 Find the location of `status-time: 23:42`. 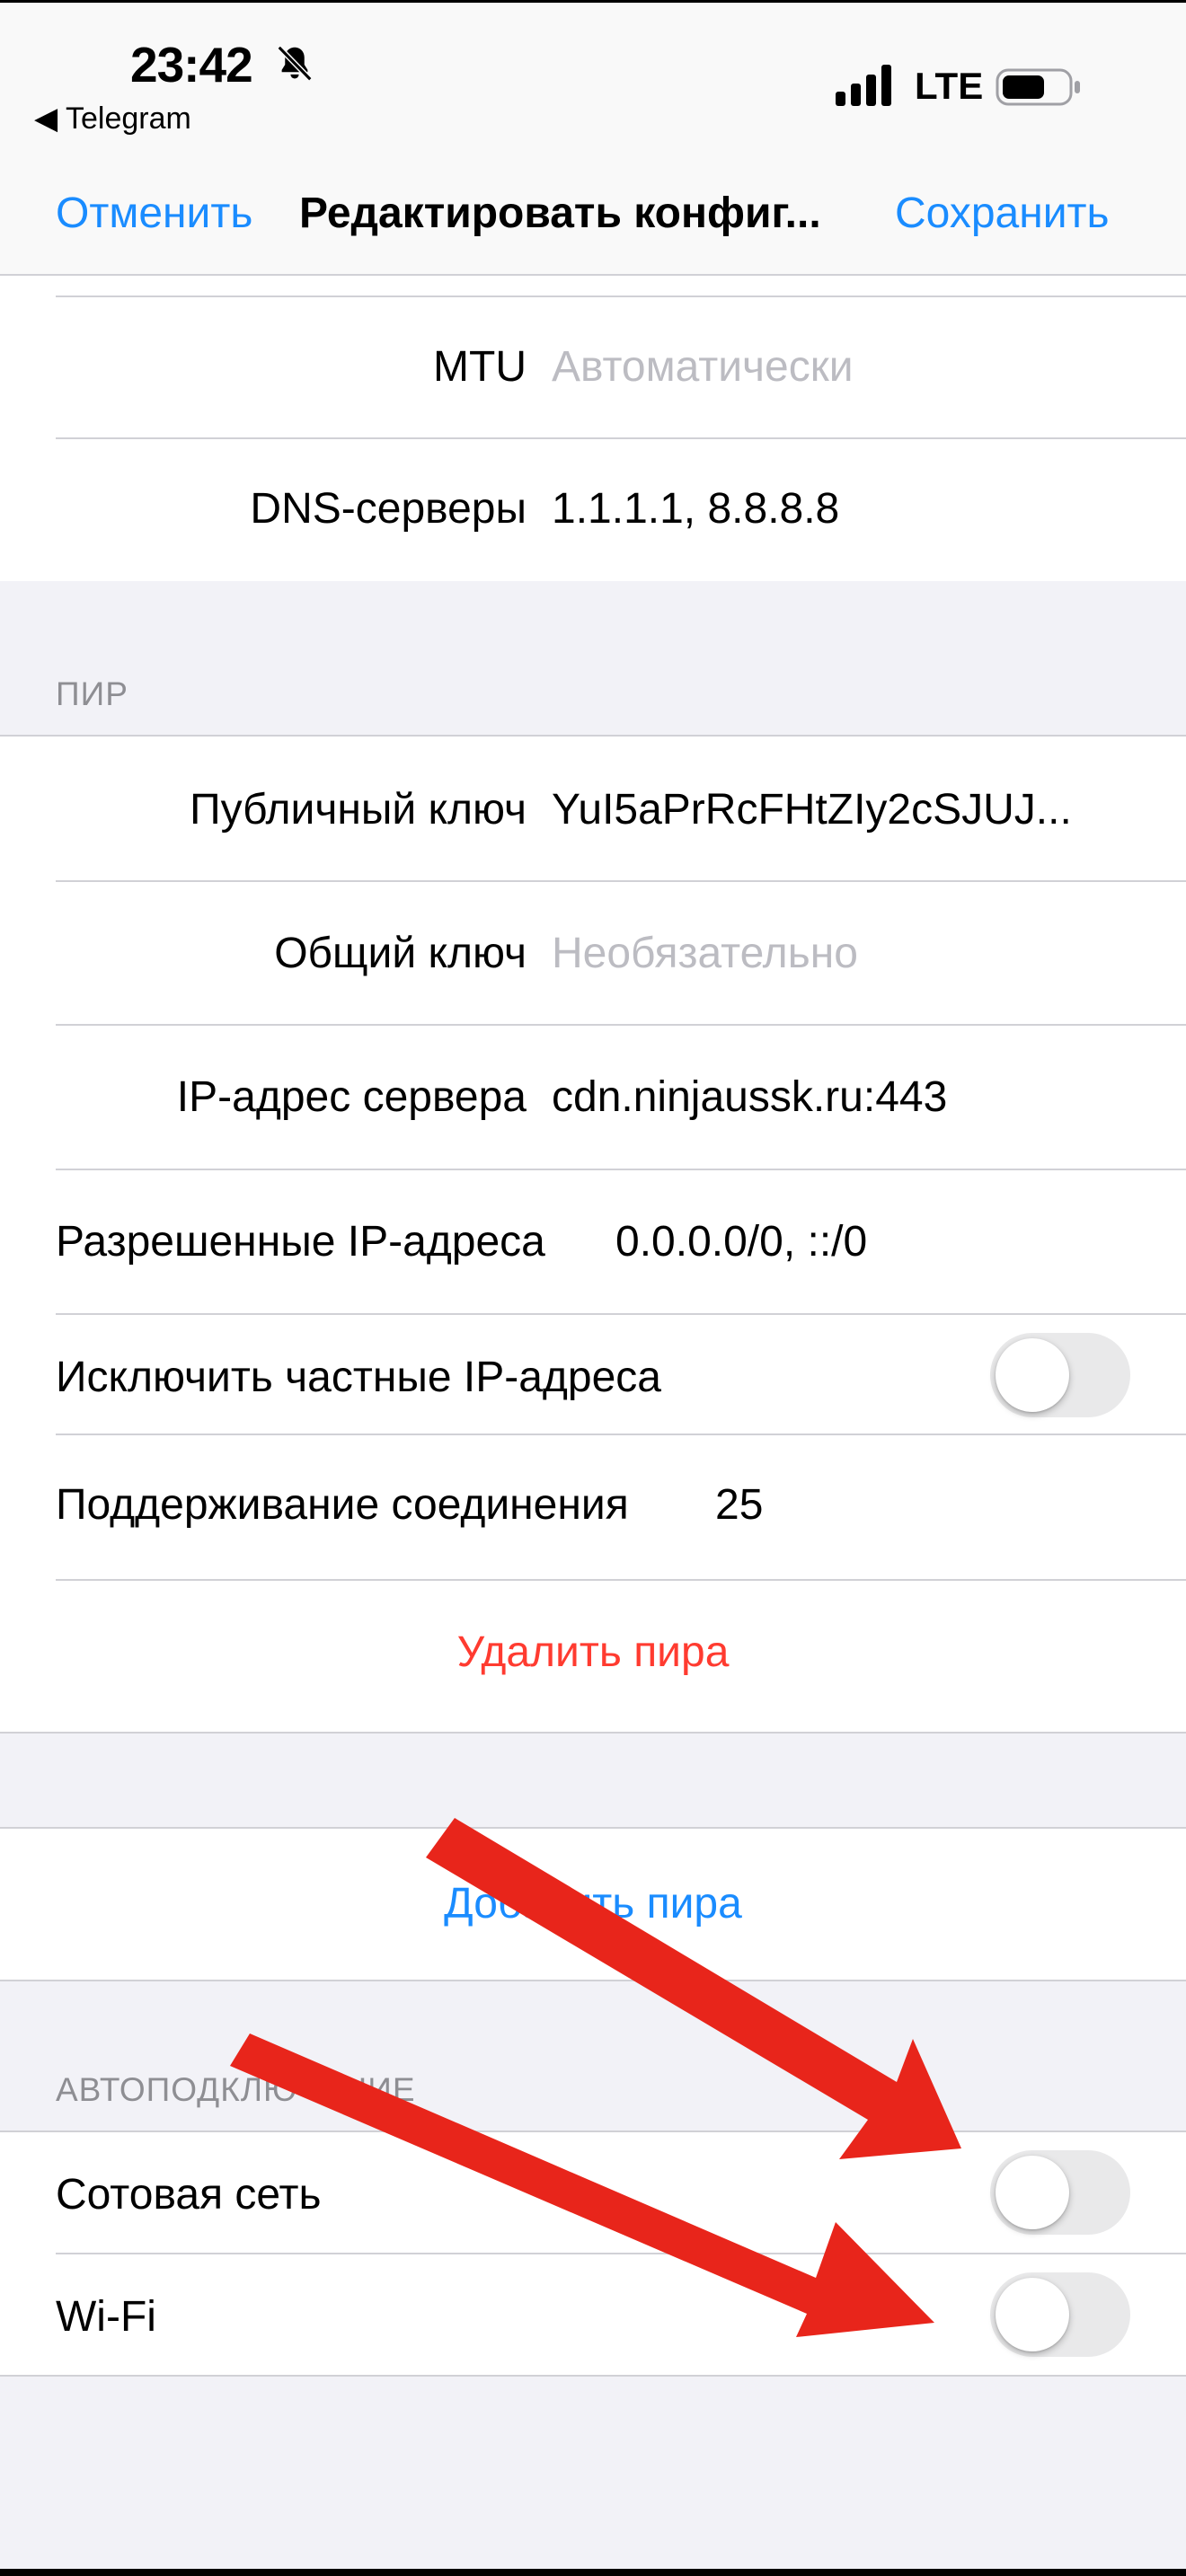

status-time: 23:42 is located at coordinates (191, 65).